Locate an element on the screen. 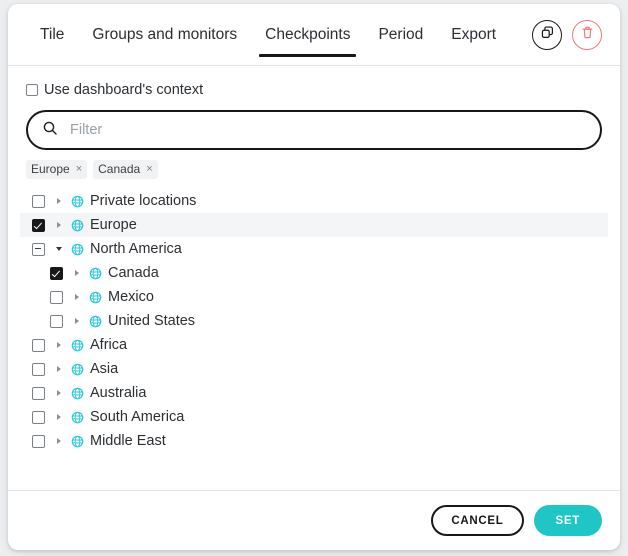 This screenshot has width=628, height=556. tree-row: Mexico is located at coordinates (314, 297).